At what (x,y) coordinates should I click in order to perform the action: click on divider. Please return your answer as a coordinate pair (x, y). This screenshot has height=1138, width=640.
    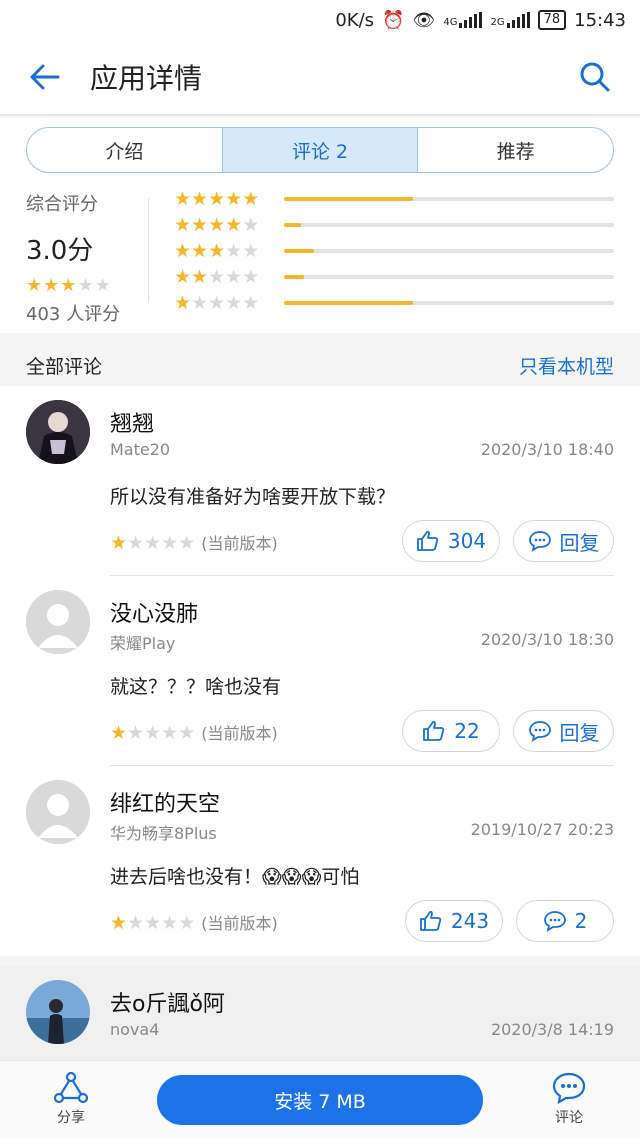
    Looking at the image, I should click on (148, 250).